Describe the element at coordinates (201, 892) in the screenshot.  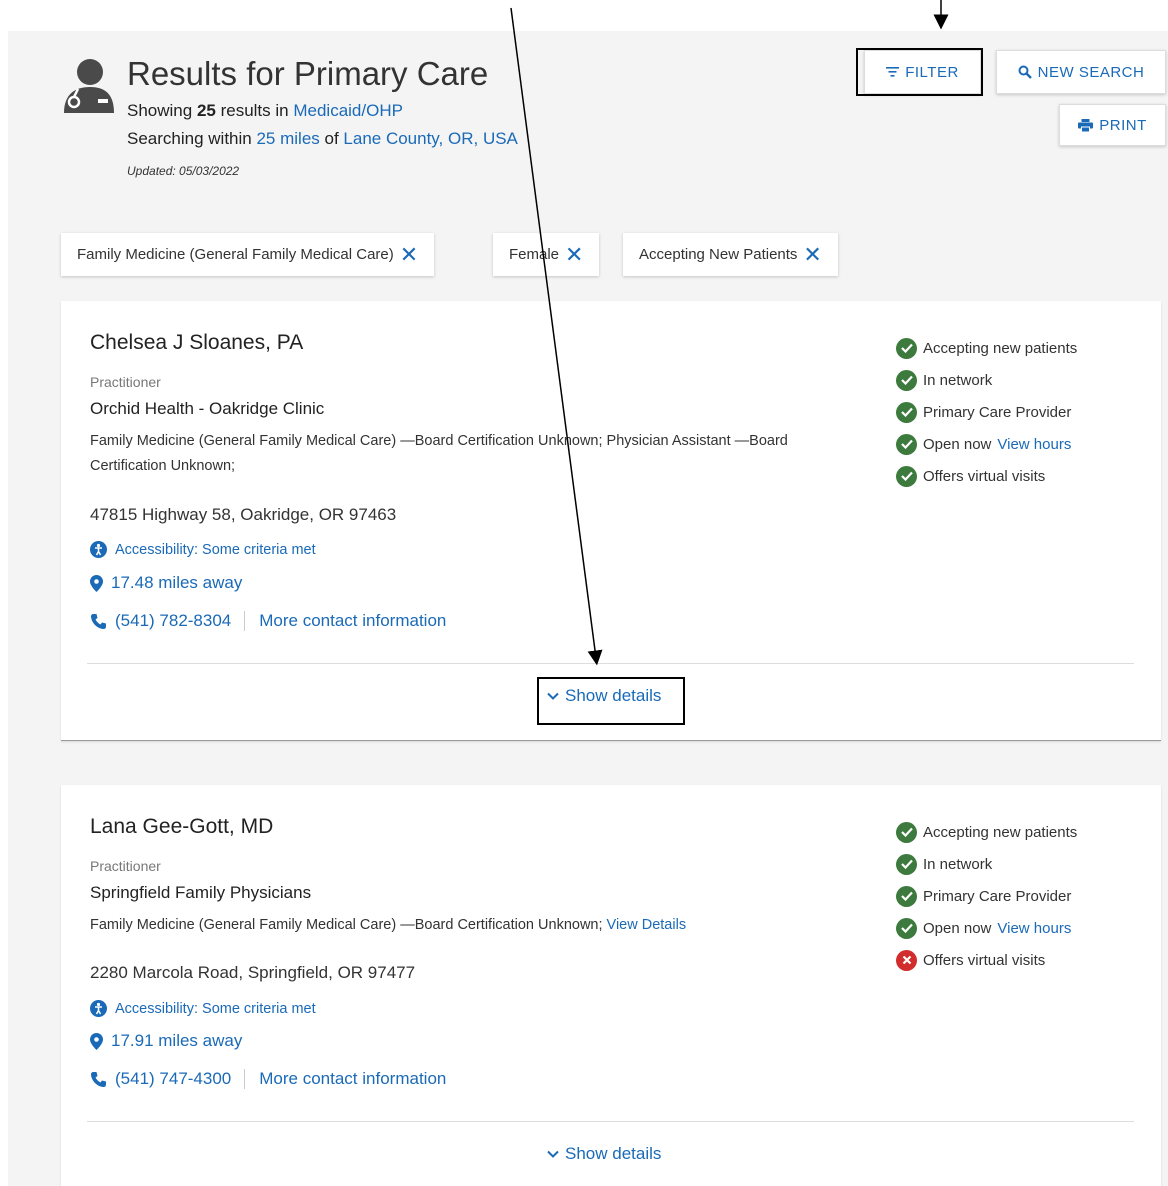
I see `clinic-name: Springfield Family Physicians` at that location.